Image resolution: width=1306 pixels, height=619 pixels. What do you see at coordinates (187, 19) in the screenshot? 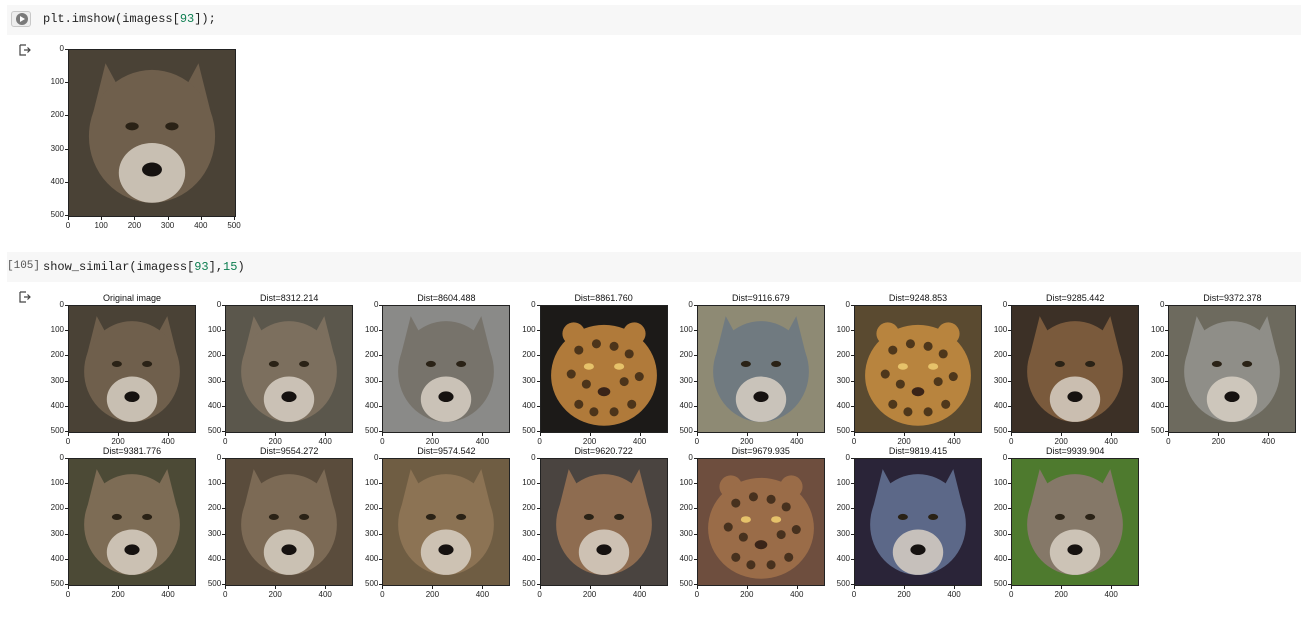
I see `code-number: 93` at bounding box center [187, 19].